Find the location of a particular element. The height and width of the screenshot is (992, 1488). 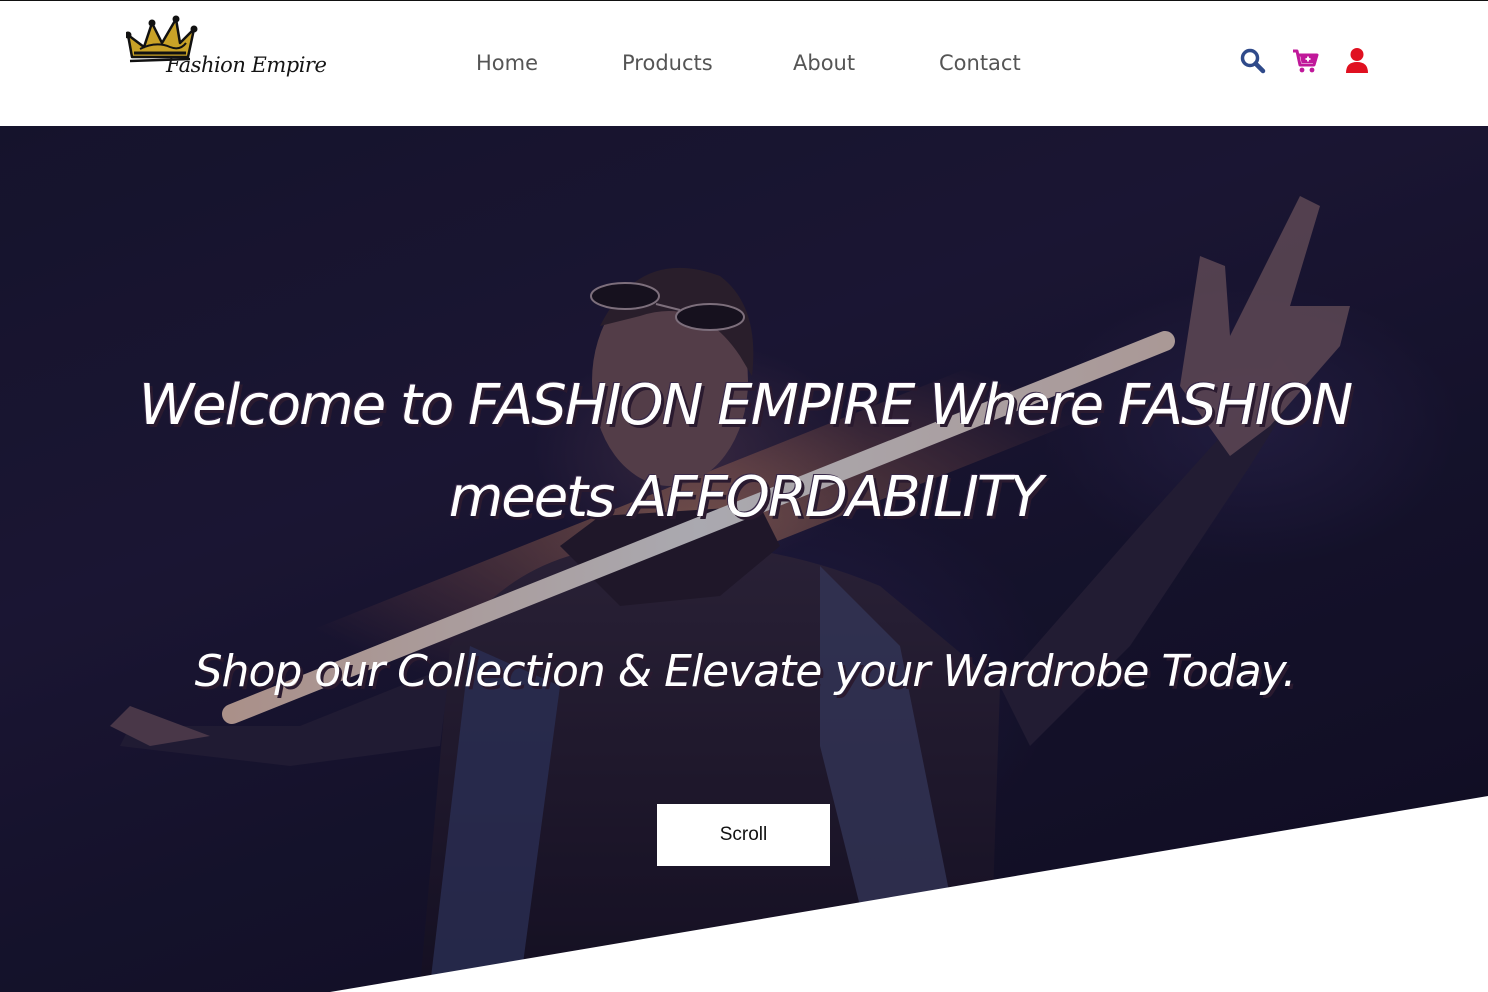

user-icon is located at coordinates (1358, 61).